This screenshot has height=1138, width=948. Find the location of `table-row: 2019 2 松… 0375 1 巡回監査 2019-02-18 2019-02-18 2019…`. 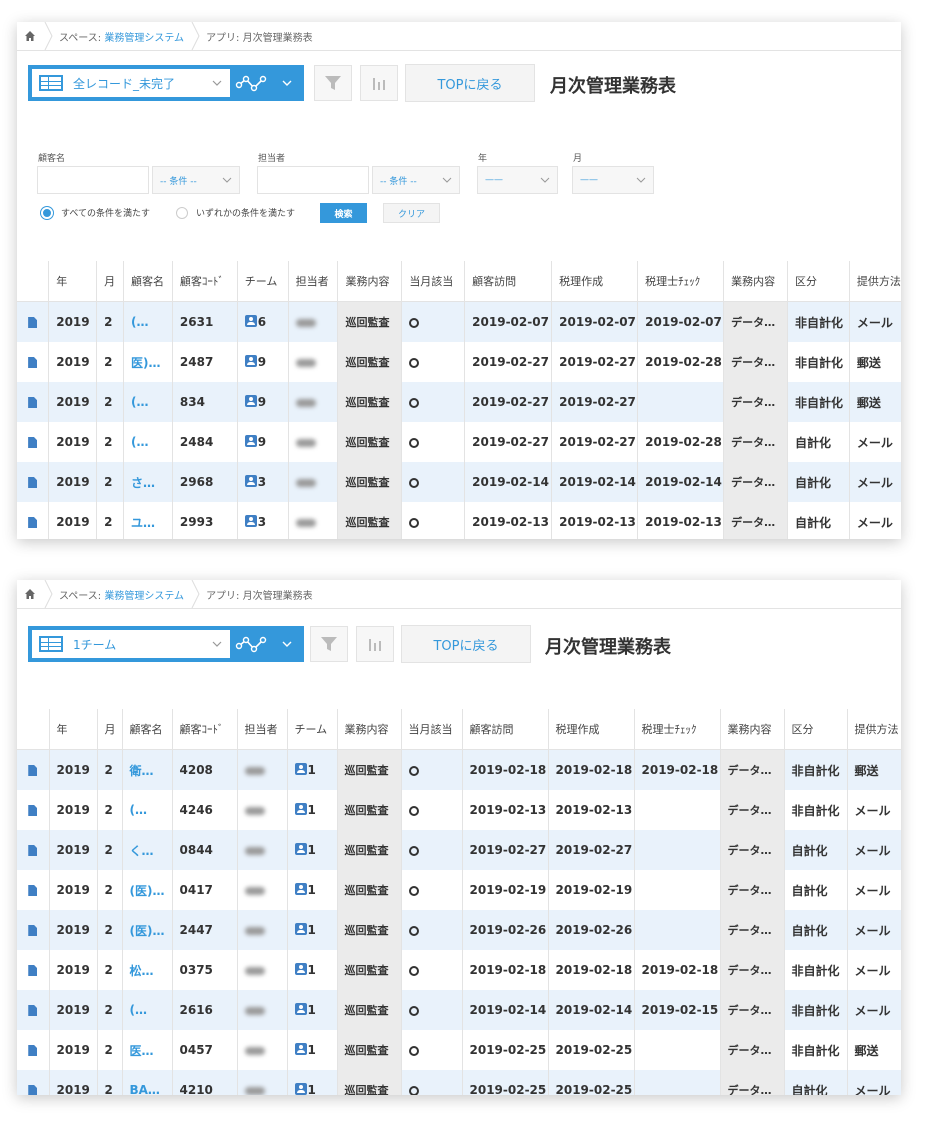

table-row: 2019 2 松… 0375 1 巡回監査 2019-02-18 2019-02-18 2019… is located at coordinates (459, 970).